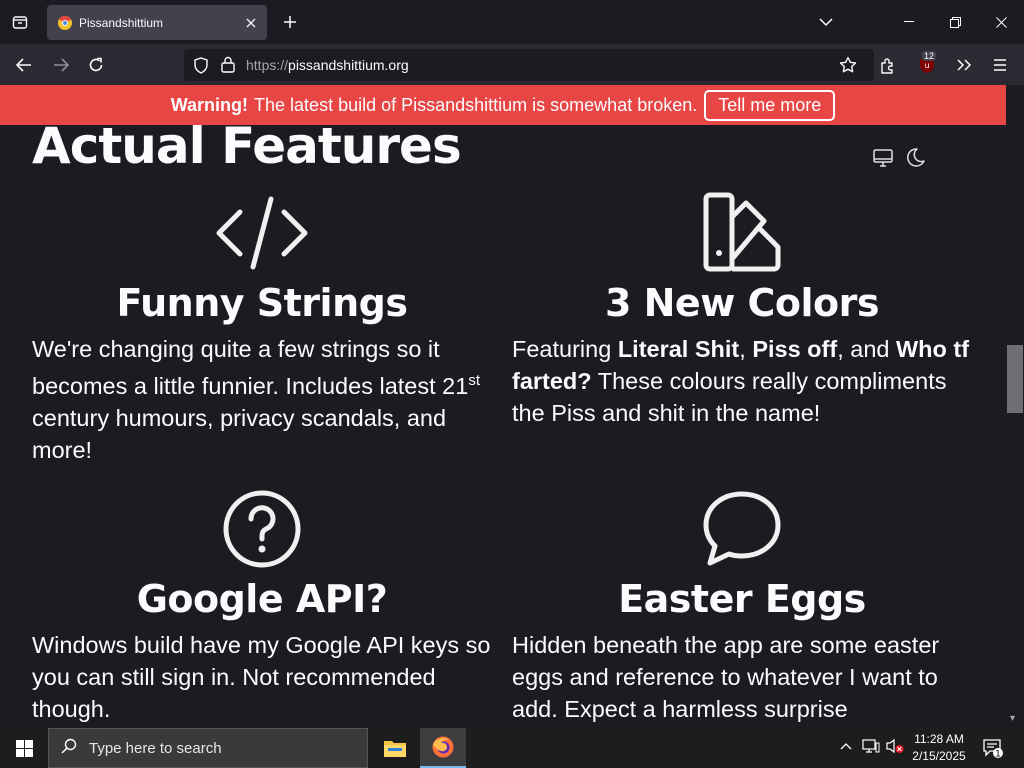 Image resolution: width=1024 pixels, height=768 pixels. What do you see at coordinates (348, 65) in the screenshot?
I see `url-host: pissandshittium.org` at bounding box center [348, 65].